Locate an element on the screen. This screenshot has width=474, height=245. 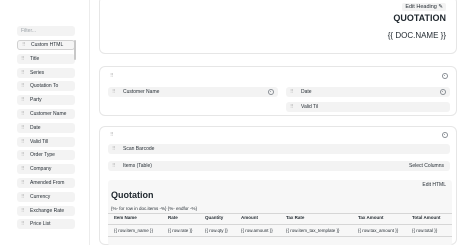
html-title: Quotation is located at coordinates (132, 195).